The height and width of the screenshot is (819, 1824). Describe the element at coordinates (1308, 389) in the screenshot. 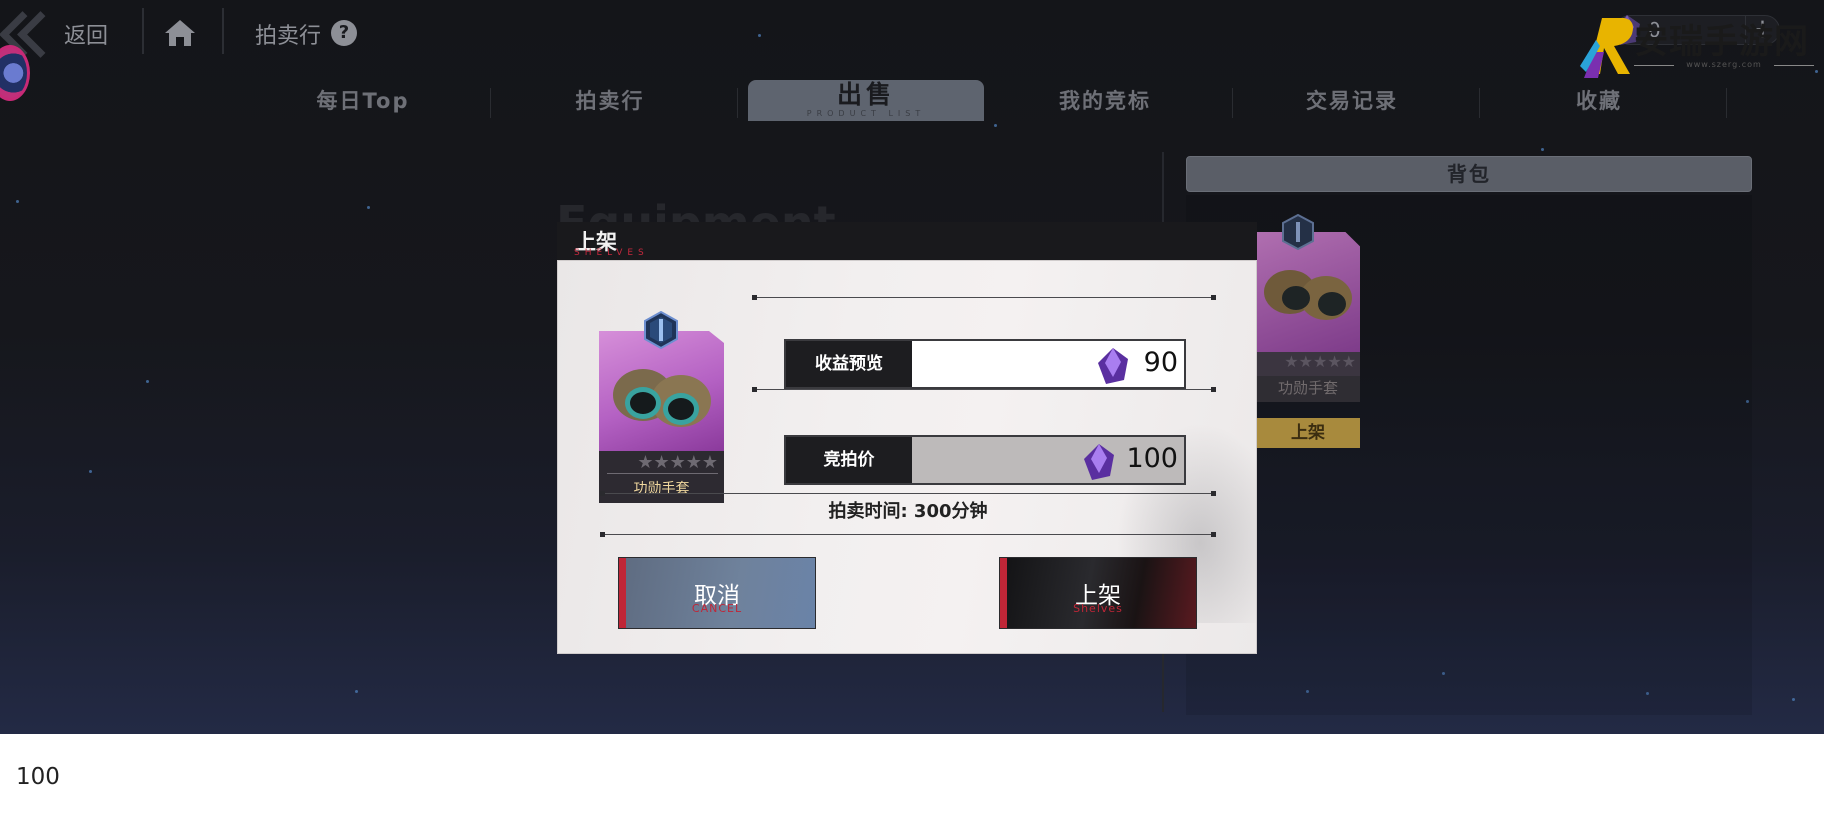

I see `item-name: 功勋手套` at that location.